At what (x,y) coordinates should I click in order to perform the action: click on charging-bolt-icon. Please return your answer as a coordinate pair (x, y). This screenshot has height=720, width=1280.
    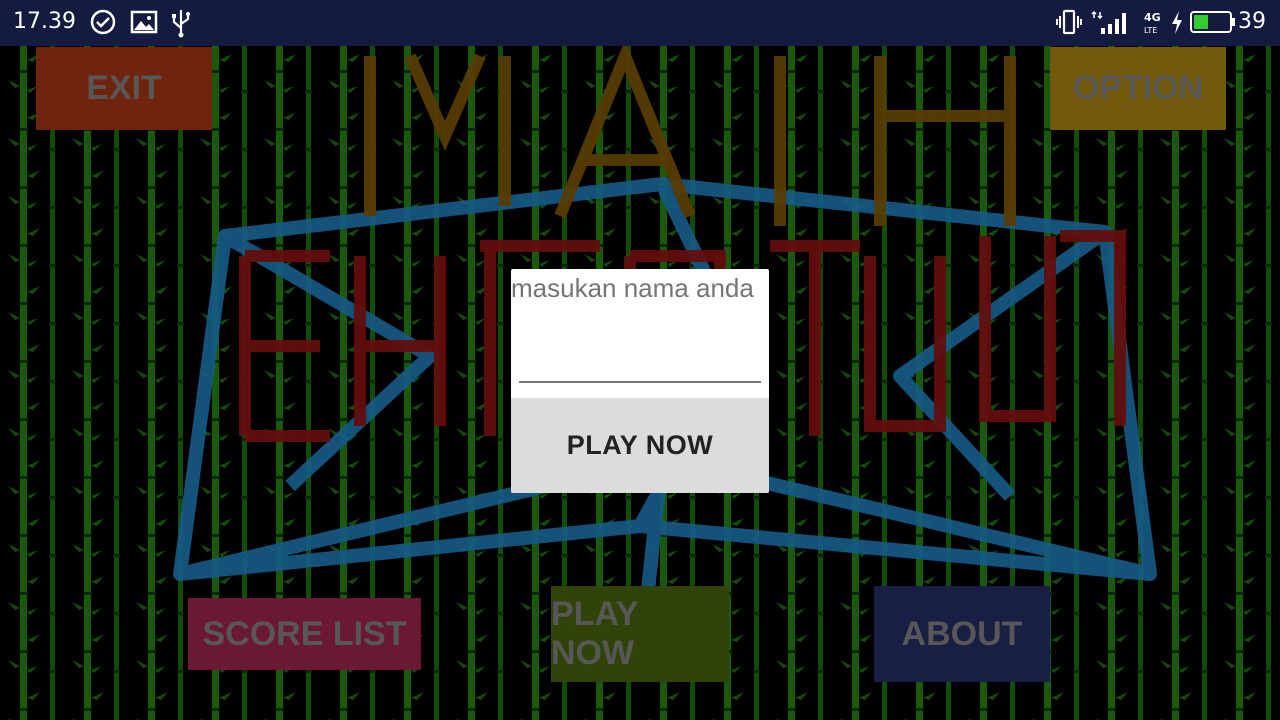
    Looking at the image, I should click on (1177, 22).